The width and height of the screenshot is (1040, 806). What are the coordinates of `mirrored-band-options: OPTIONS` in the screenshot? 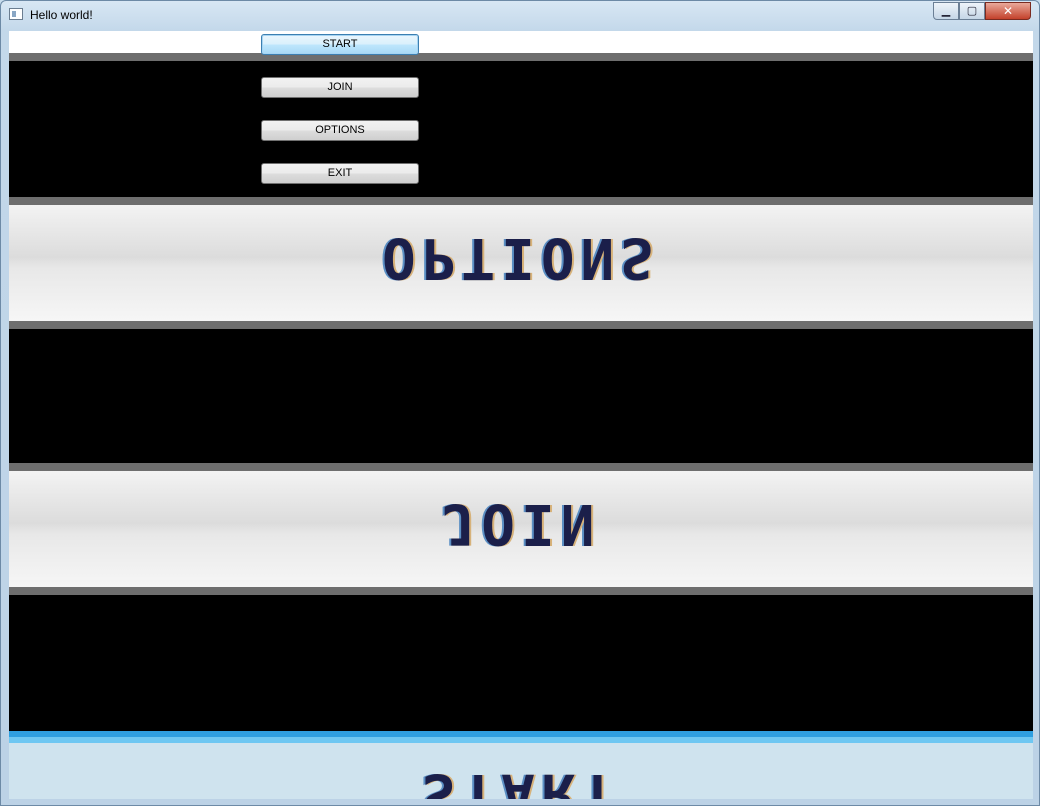 It's located at (521, 263).